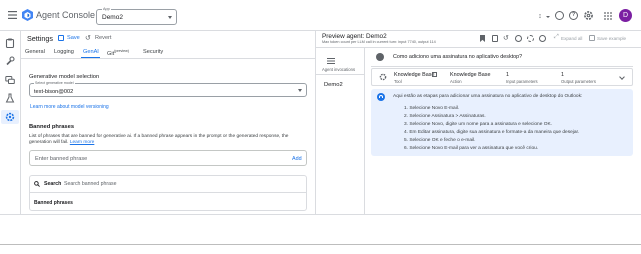 The width and height of the screenshot is (641, 254). I want to click on panel-divider, so click(315, 122).